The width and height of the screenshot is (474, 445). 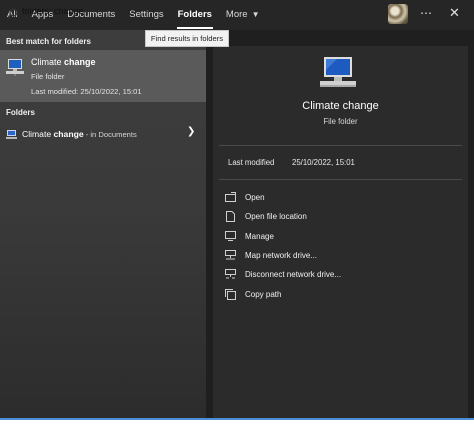 I want to click on folder-shortcut-icon, so click(x=11, y=136).